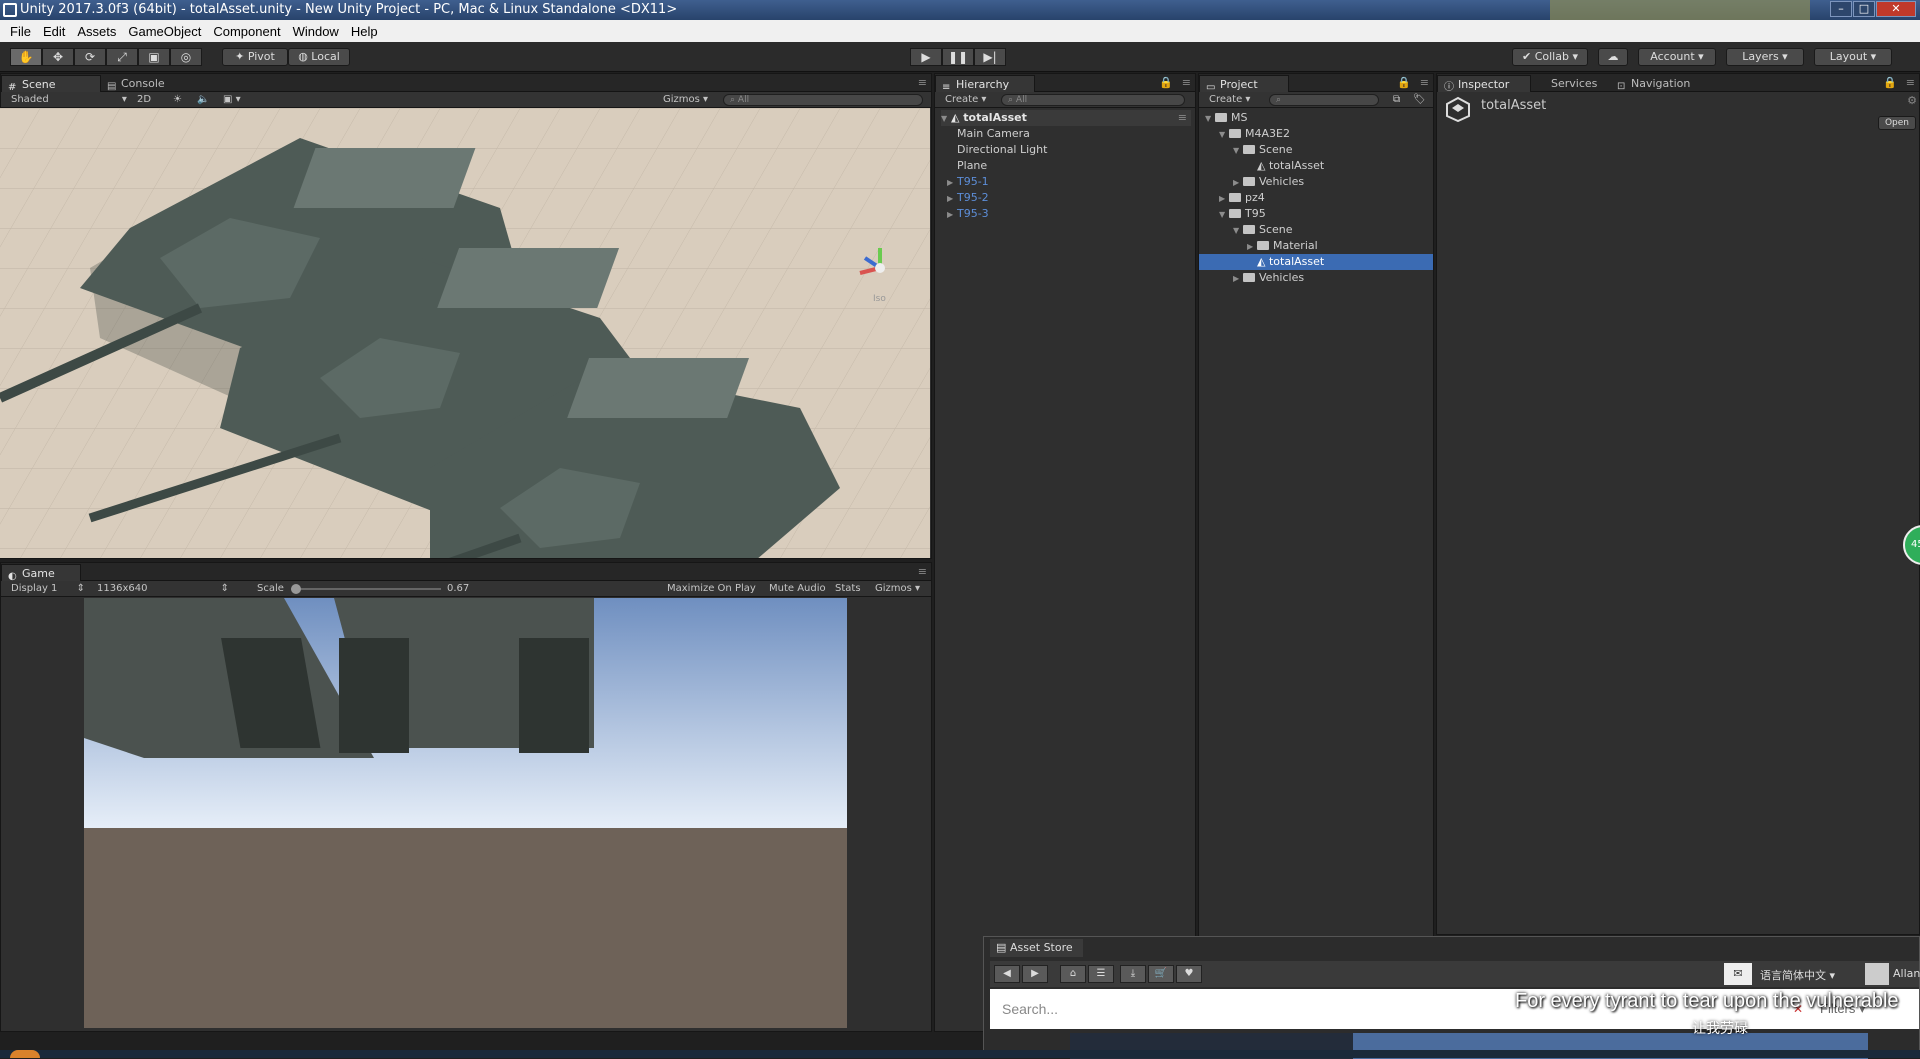  I want to click on inspector-settings-icon: ⚙, so click(1912, 100).